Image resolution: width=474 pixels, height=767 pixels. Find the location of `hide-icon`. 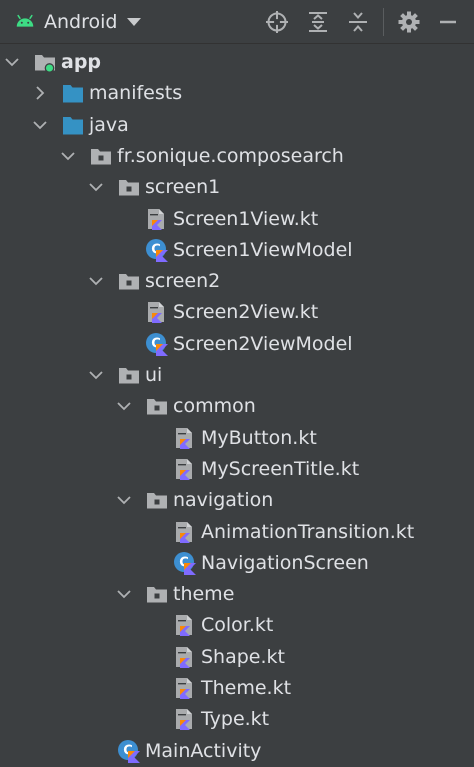

hide-icon is located at coordinates (448, 22).